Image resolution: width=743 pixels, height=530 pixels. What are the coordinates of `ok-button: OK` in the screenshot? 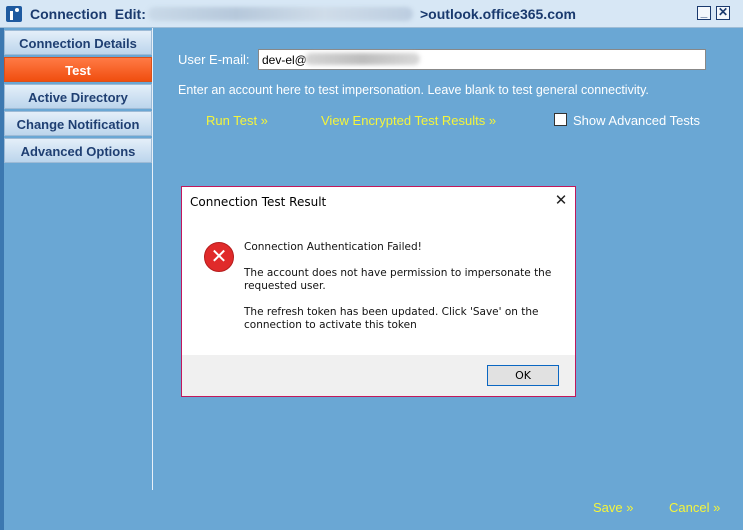 It's located at (523, 375).